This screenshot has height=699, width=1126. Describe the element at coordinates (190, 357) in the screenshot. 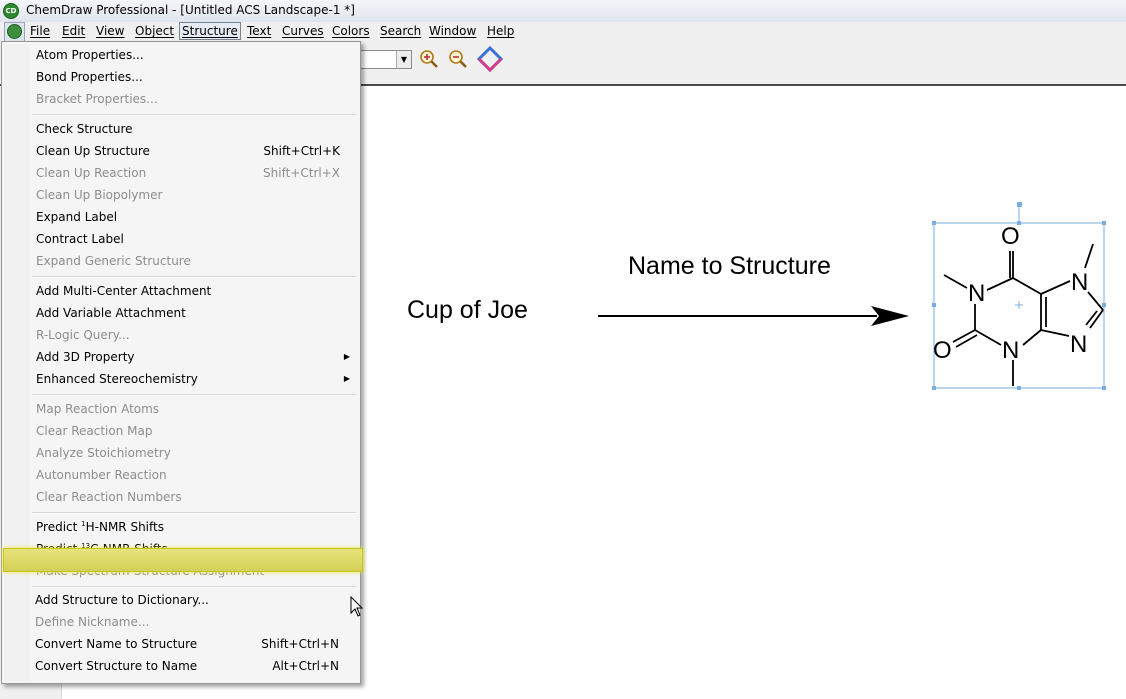

I see `menu-item-add-3d-property: Add 3D Property ▶` at that location.